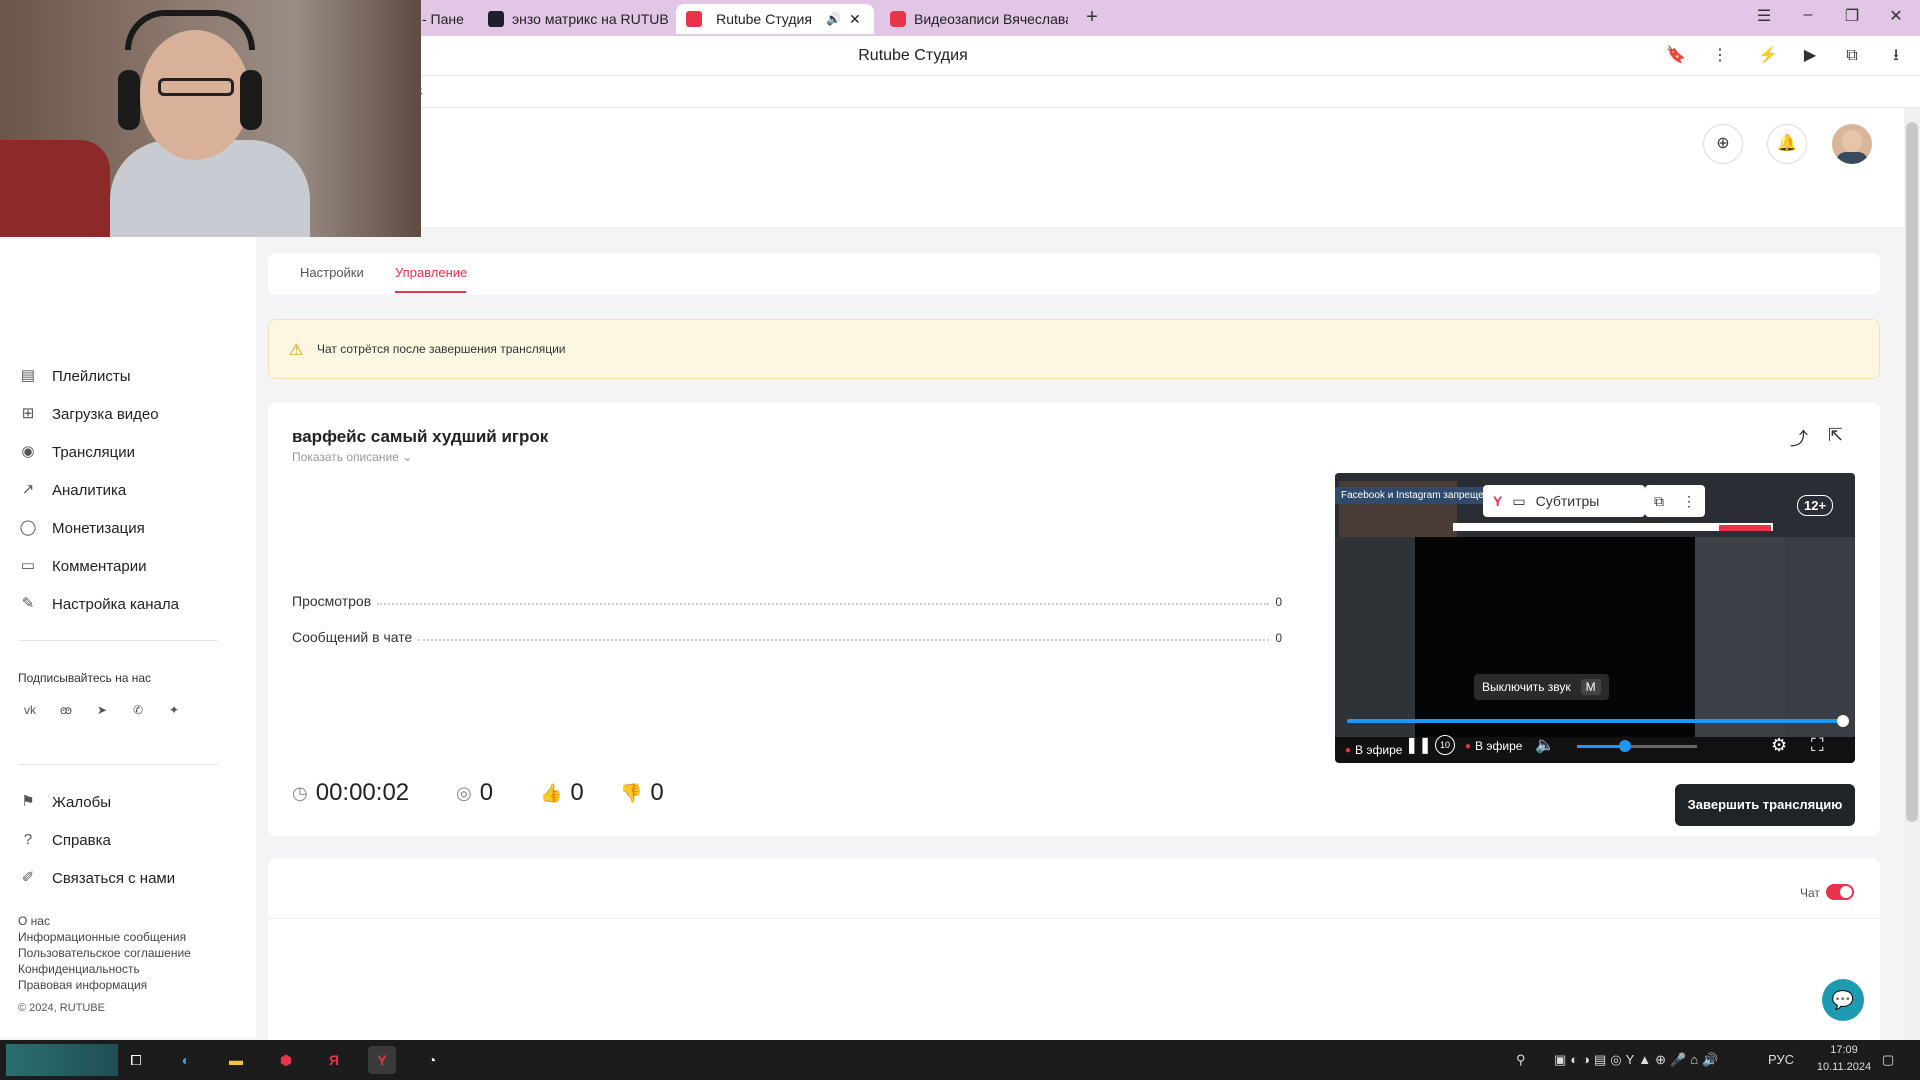 Image resolution: width=1920 pixels, height=1080 pixels. I want to click on start-area, so click(62, 1060).